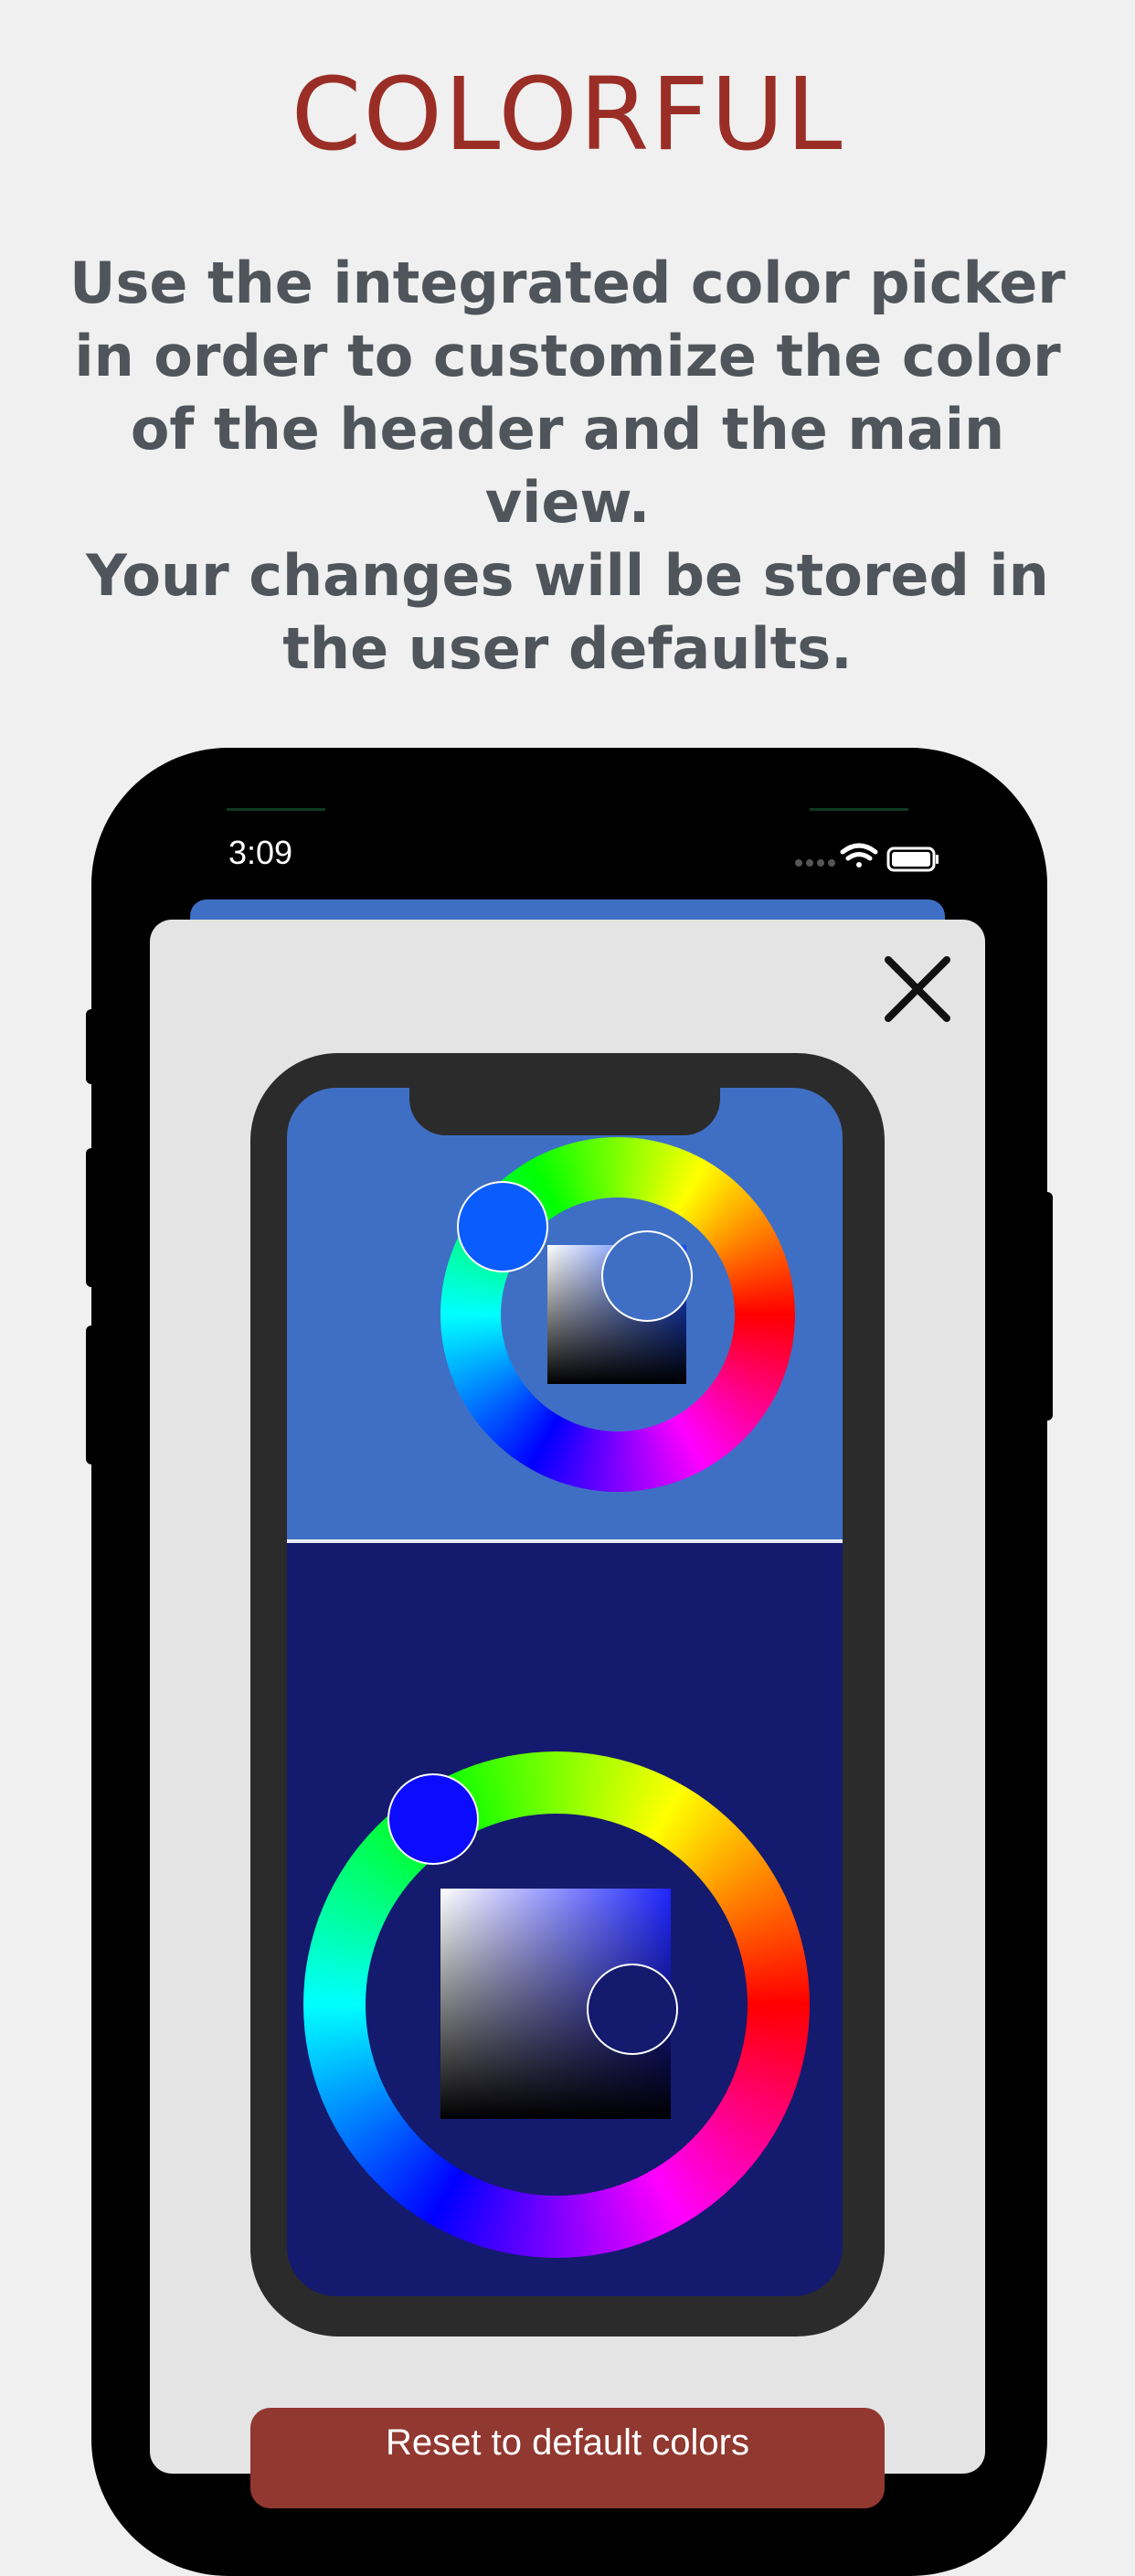  I want to click on reset-button: Reset to default colors, so click(567, 2458).